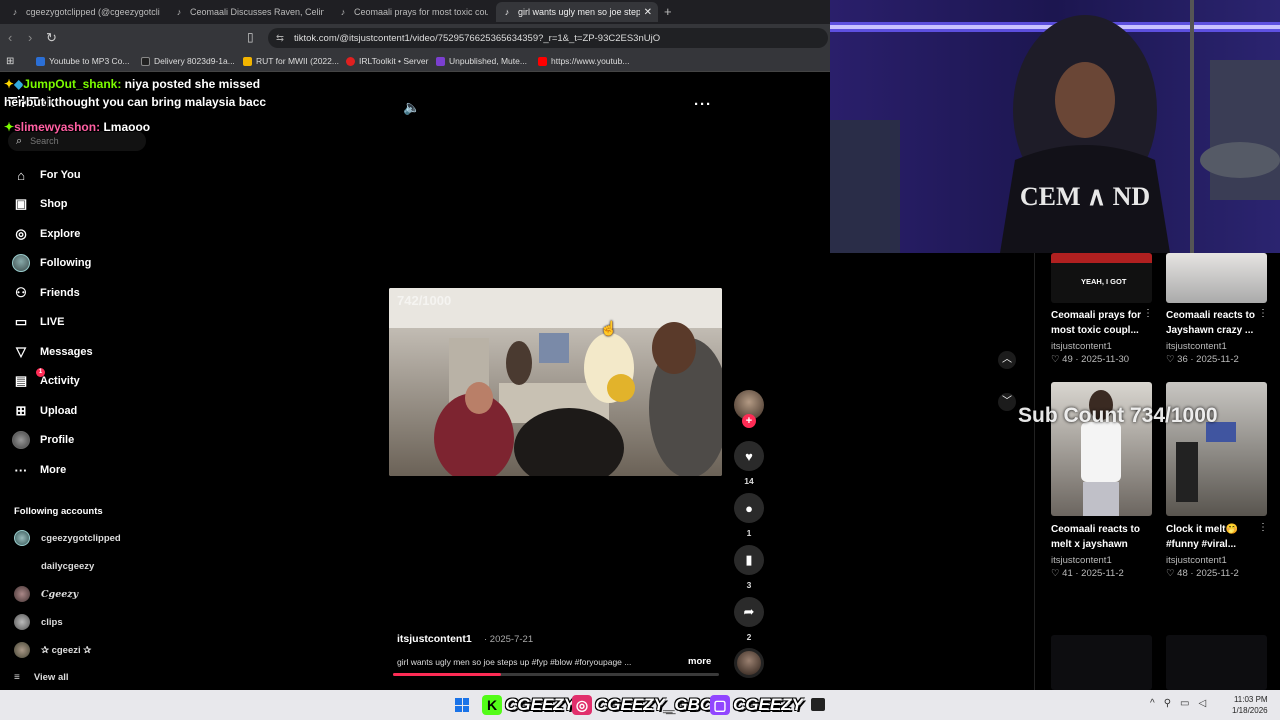  What do you see at coordinates (46, 293) in the screenshot?
I see `nav-friends: ⚇ Friends` at bounding box center [46, 293].